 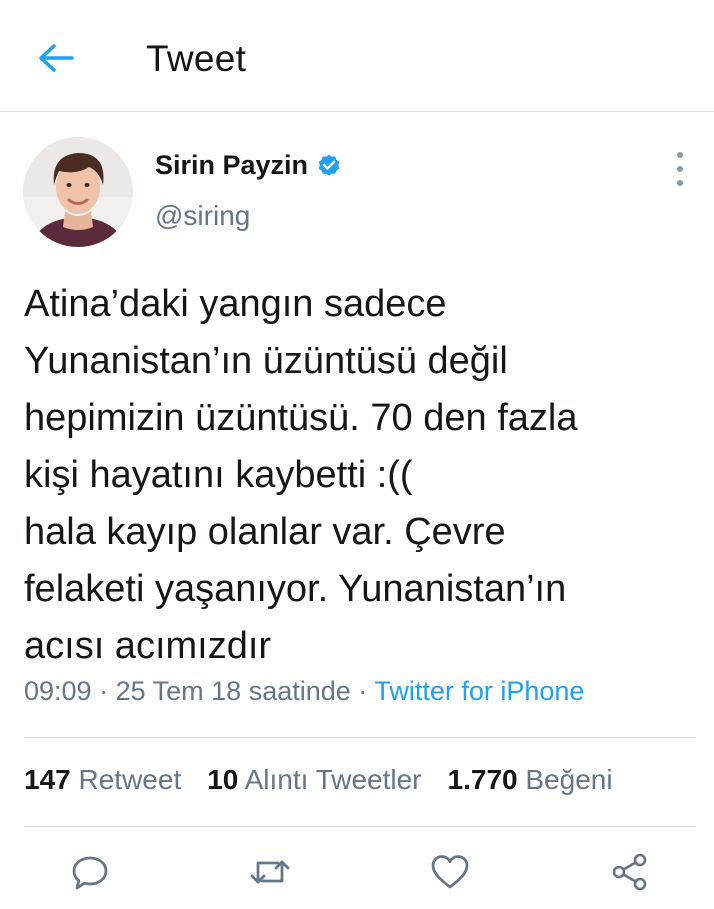 I want to click on profile-photo, so click(x=78, y=192).